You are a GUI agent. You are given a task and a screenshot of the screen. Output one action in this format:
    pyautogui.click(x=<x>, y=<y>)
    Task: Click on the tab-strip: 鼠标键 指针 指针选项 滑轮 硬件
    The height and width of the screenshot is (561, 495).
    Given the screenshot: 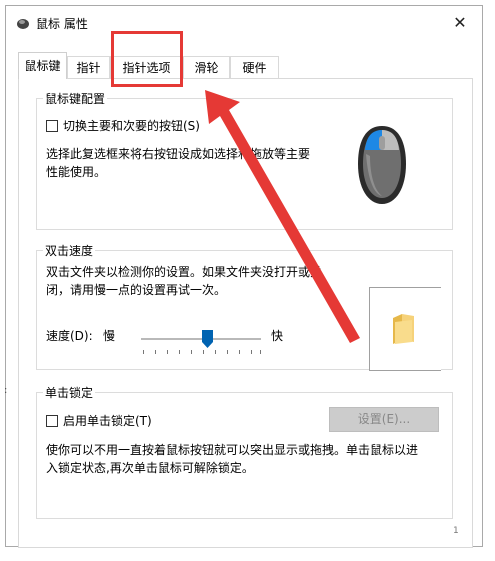 What is the action you would take?
    pyautogui.click(x=245, y=65)
    